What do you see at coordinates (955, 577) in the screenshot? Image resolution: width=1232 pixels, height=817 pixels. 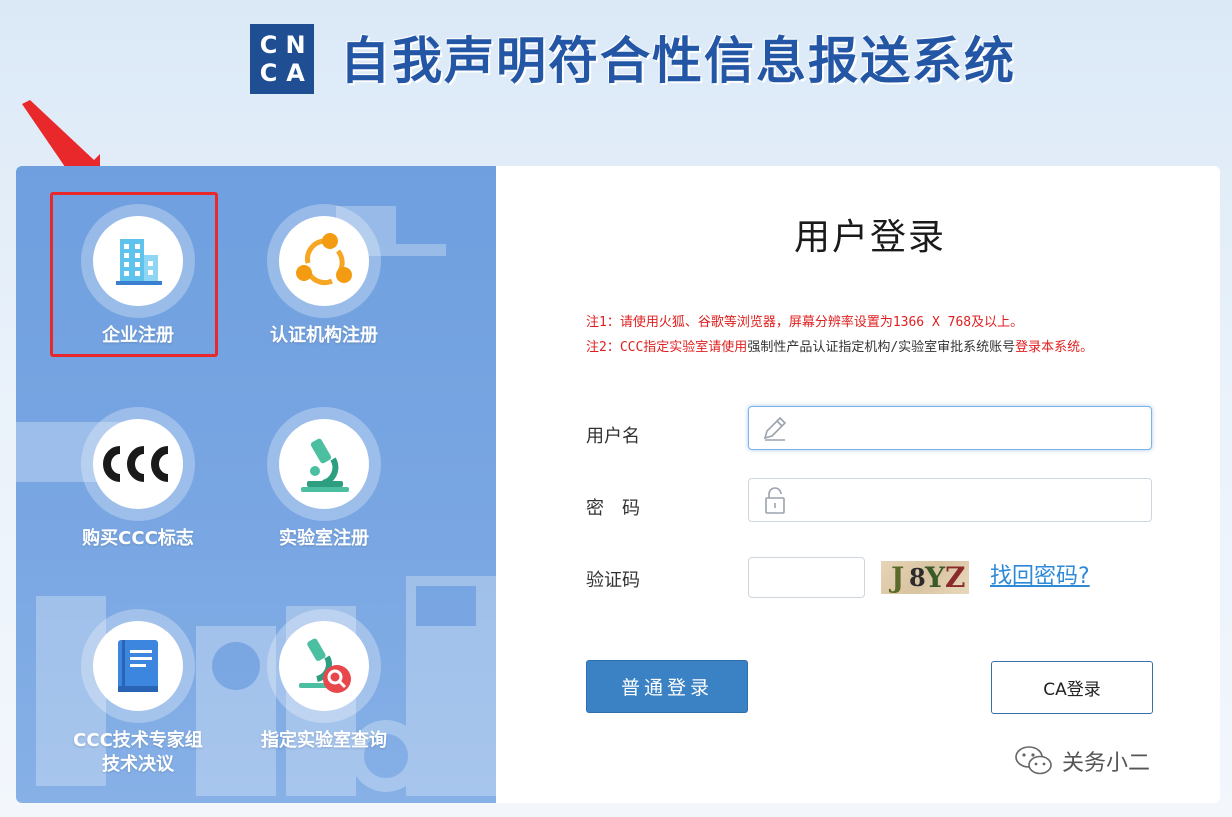 I see `captcha-char: Z` at bounding box center [955, 577].